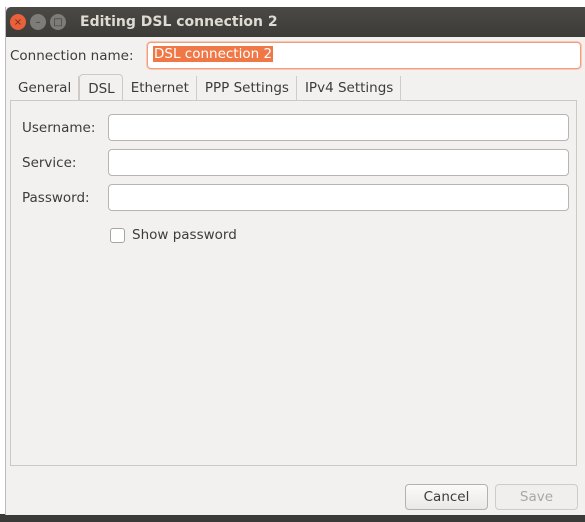  Describe the element at coordinates (38, 22) in the screenshot. I see `minimize-icon: –` at that location.